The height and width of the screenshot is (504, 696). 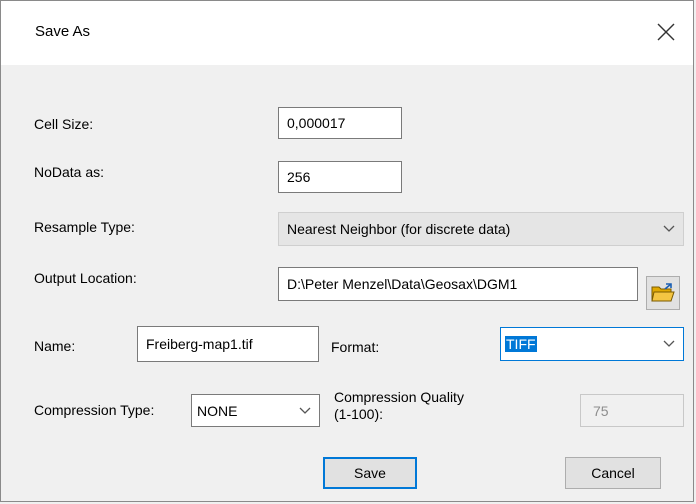 I want to click on open-folder-icon, so click(x=663, y=292).